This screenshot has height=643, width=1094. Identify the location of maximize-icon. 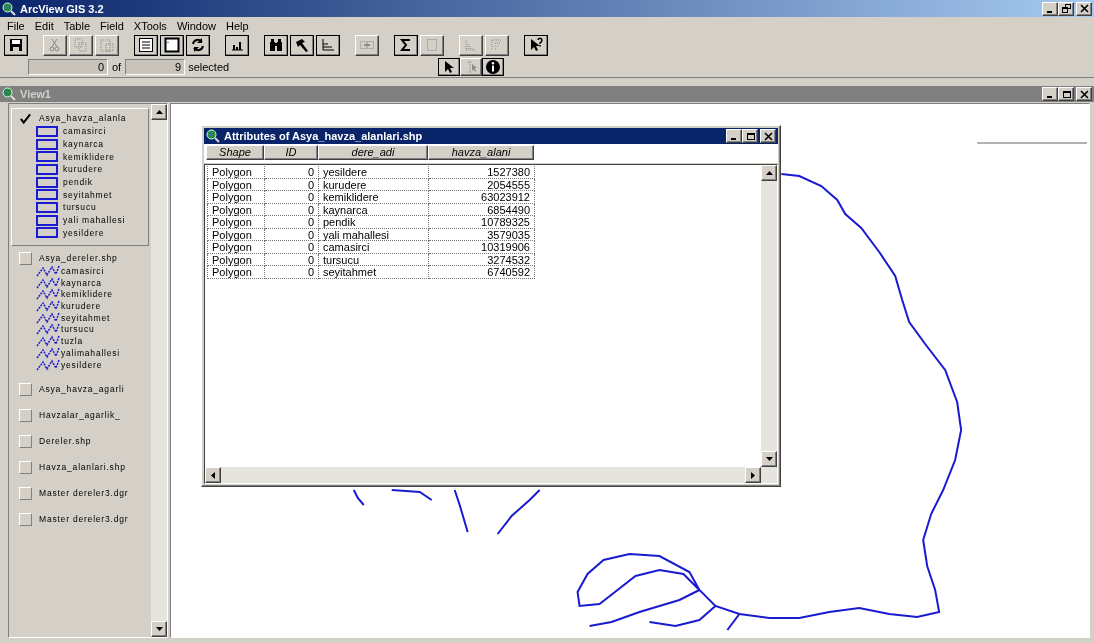
(750, 136).